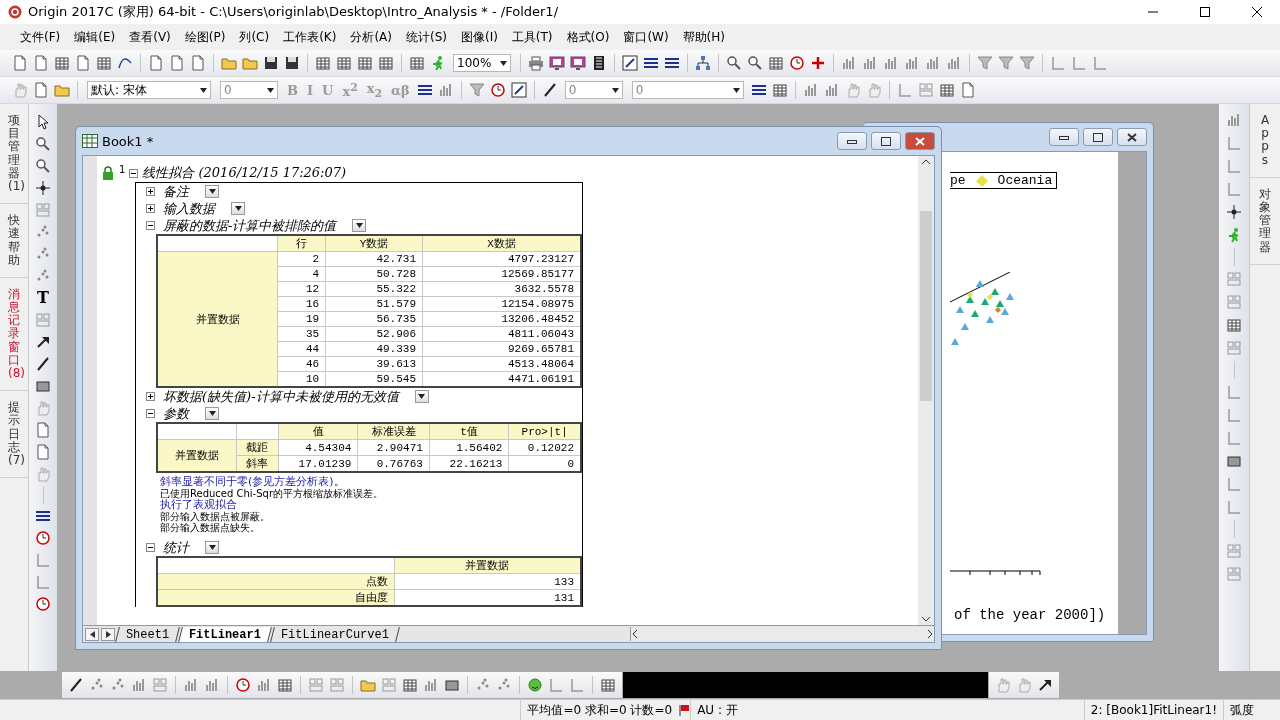 The image size is (1280, 720). Describe the element at coordinates (148, 634) in the screenshot. I see `sheet-tab: Sheet1` at that location.